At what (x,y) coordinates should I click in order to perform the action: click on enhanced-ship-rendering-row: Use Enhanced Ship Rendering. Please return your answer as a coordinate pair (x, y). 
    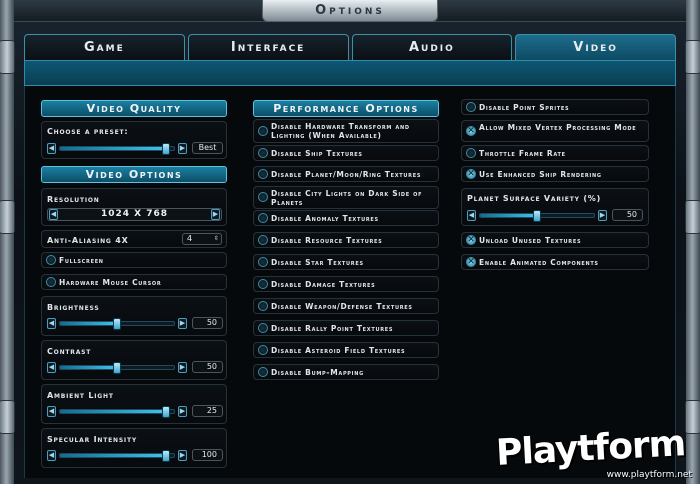
    Looking at the image, I should click on (555, 174).